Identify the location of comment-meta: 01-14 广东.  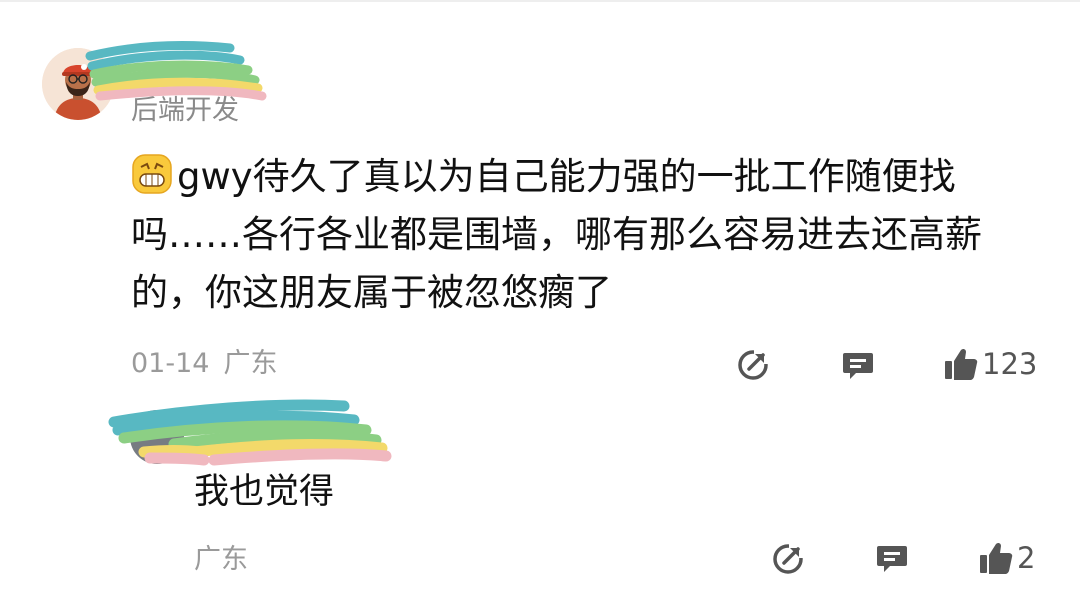
(204, 364).